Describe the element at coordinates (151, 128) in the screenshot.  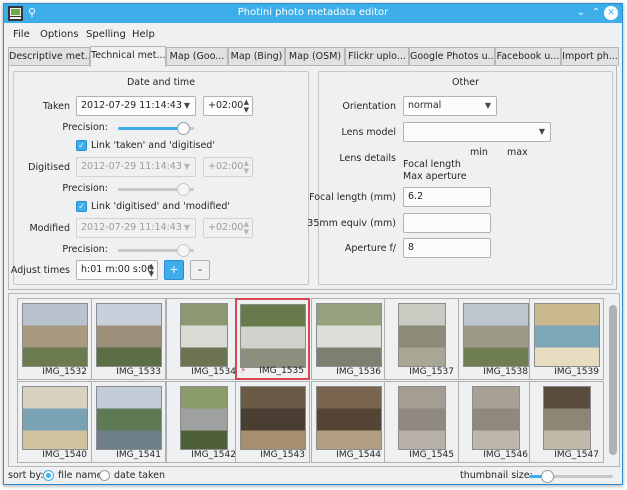
I see `slider-fill` at that location.